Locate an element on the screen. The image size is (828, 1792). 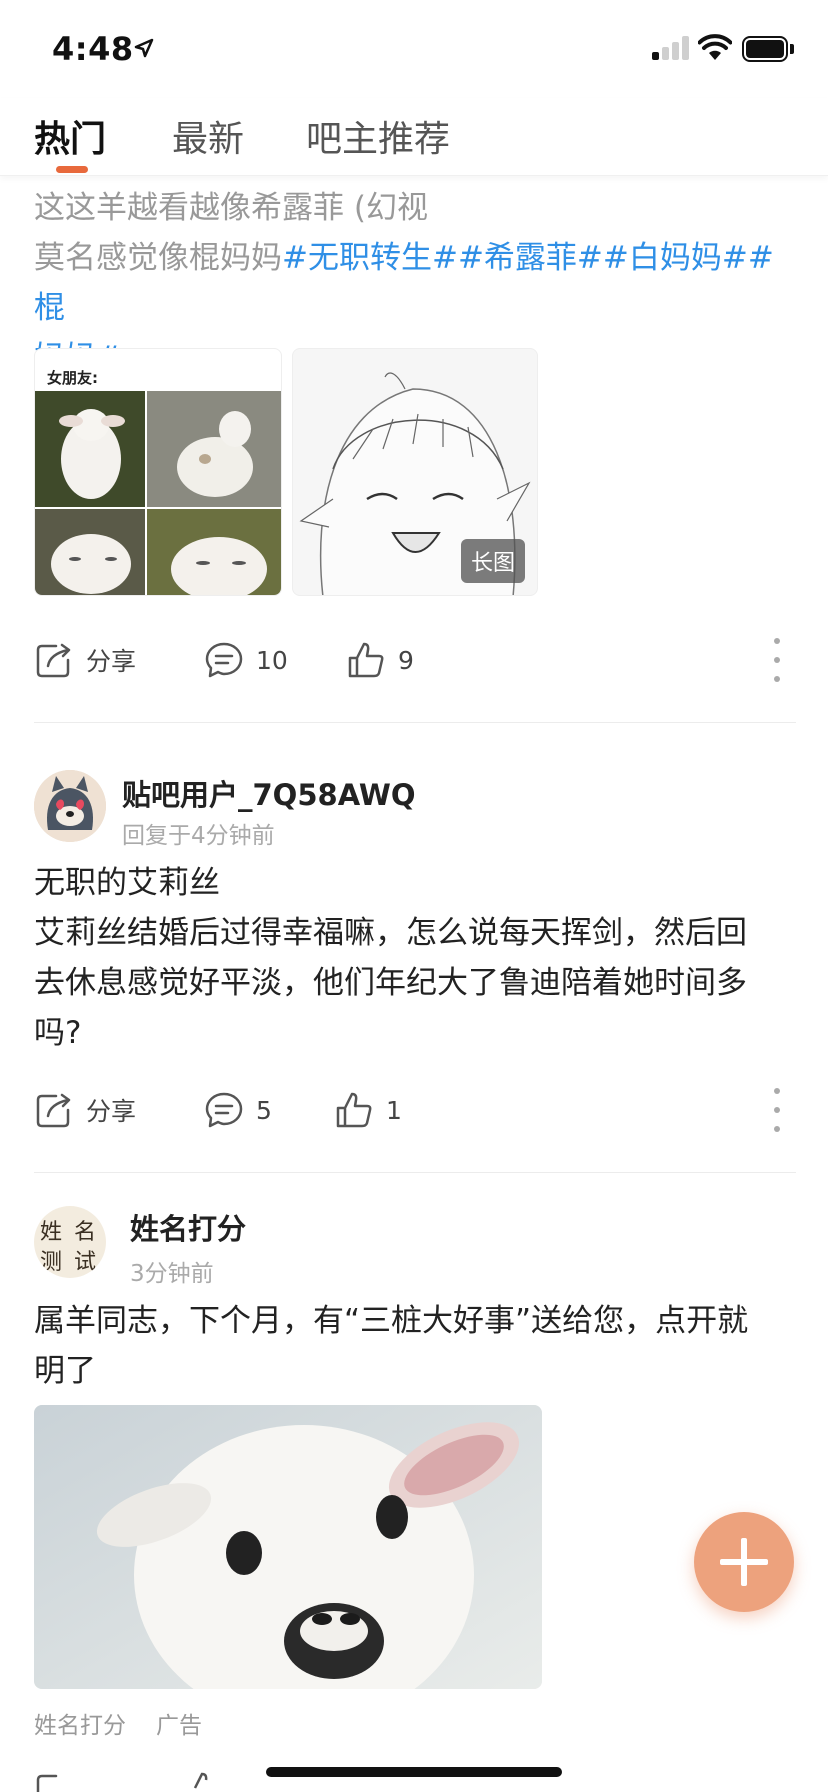
post-actions: 分享 5 1 is located at coordinates (415, 1110).